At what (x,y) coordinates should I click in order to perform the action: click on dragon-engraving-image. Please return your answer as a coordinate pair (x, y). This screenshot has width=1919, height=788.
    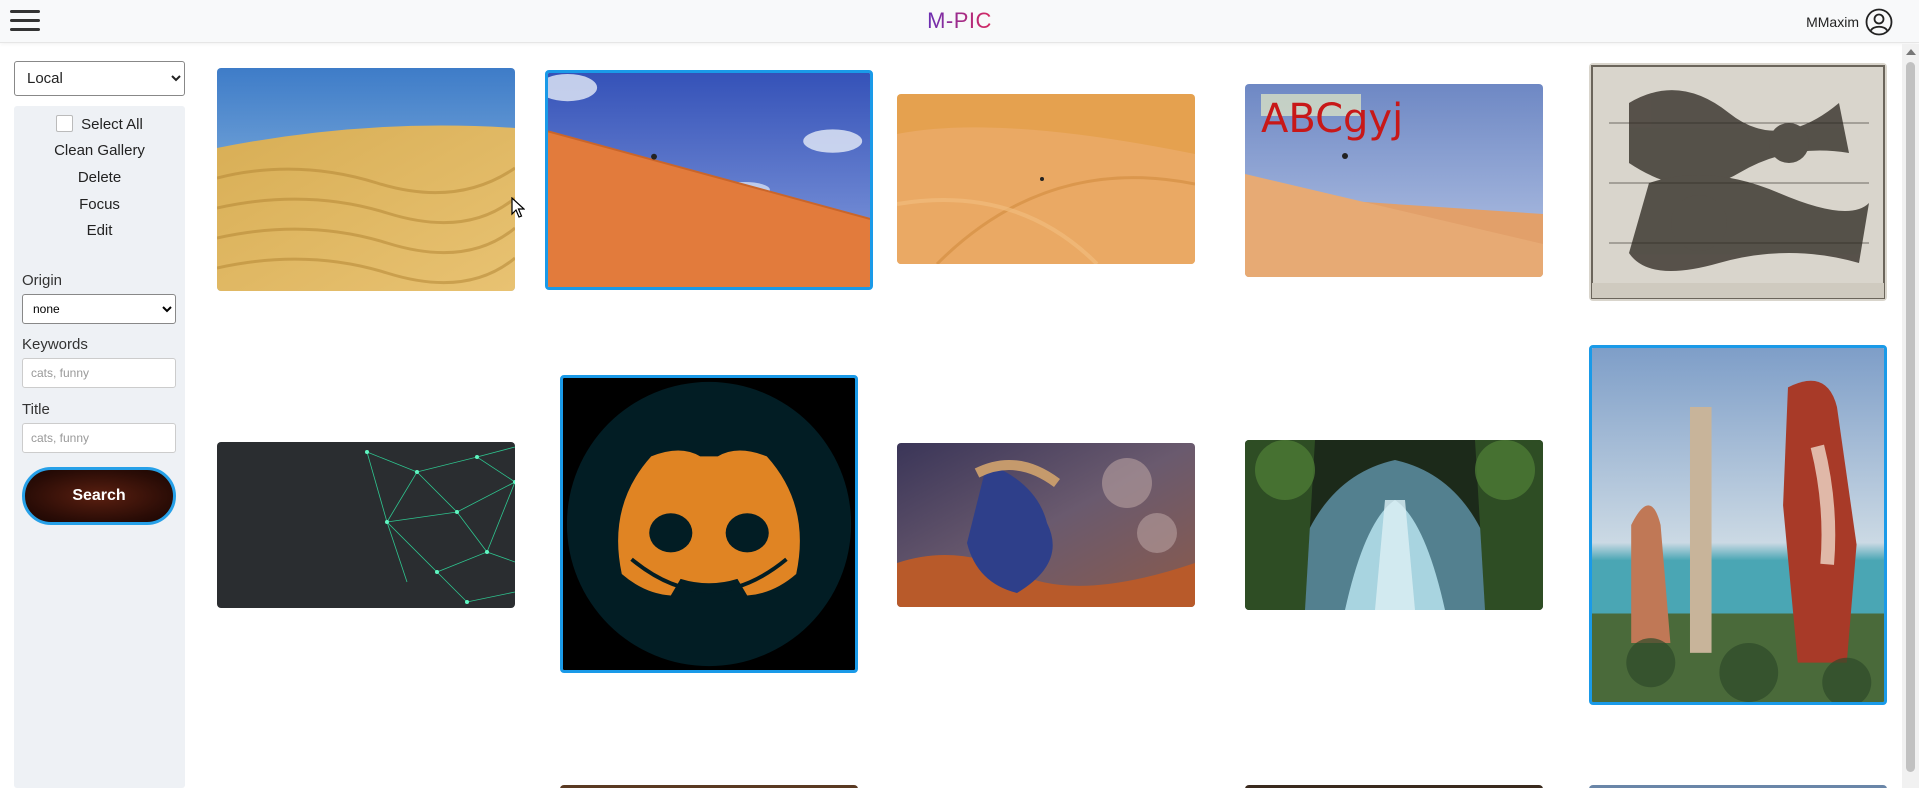
    Looking at the image, I should click on (1738, 182).